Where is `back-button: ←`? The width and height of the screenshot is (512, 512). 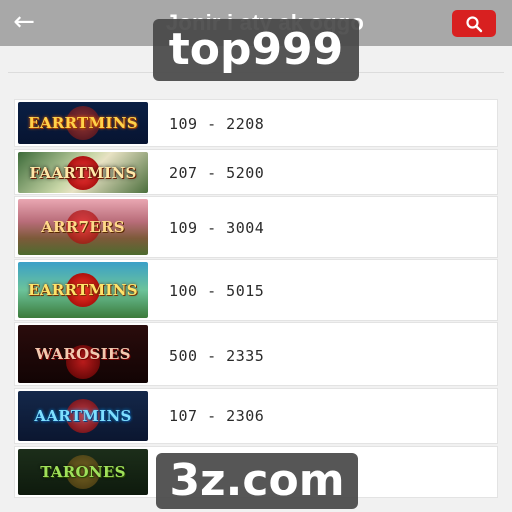 back-button: ← is located at coordinates (24, 22).